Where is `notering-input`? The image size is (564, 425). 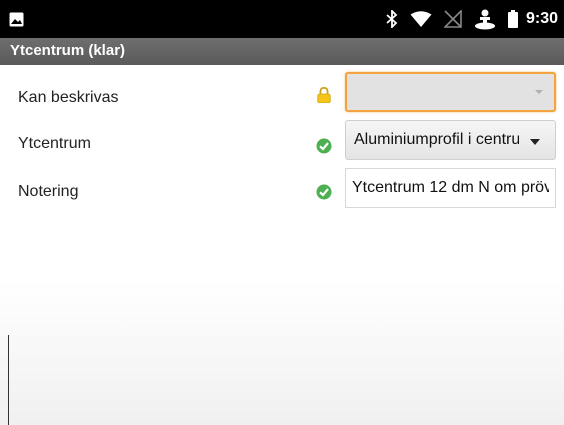
notering-input is located at coordinates (450, 188).